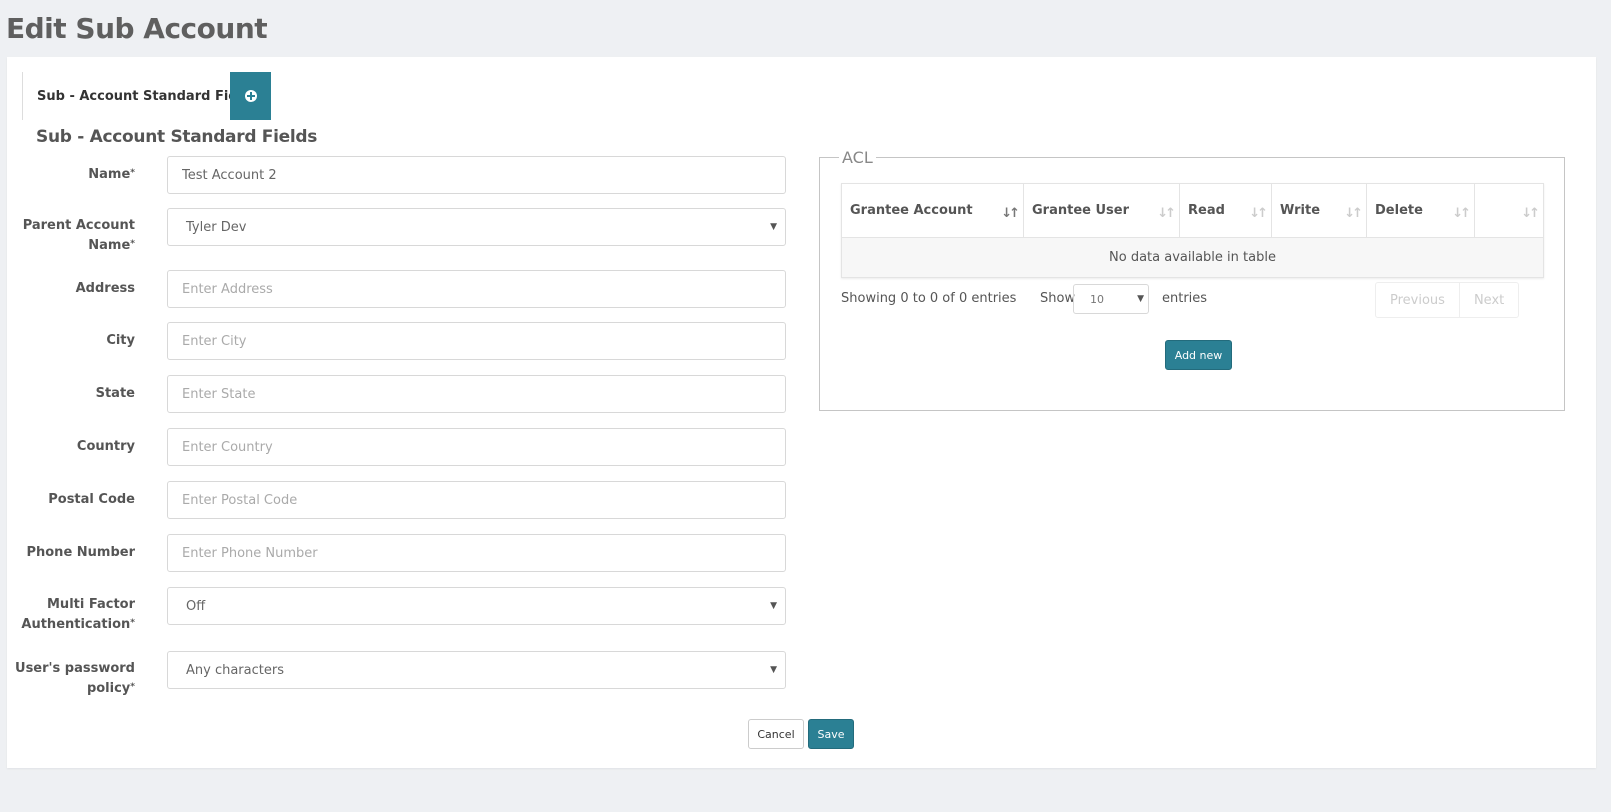 This screenshot has height=812, width=1611. I want to click on parent-account-select: Tyler Dev ▼, so click(476, 227).